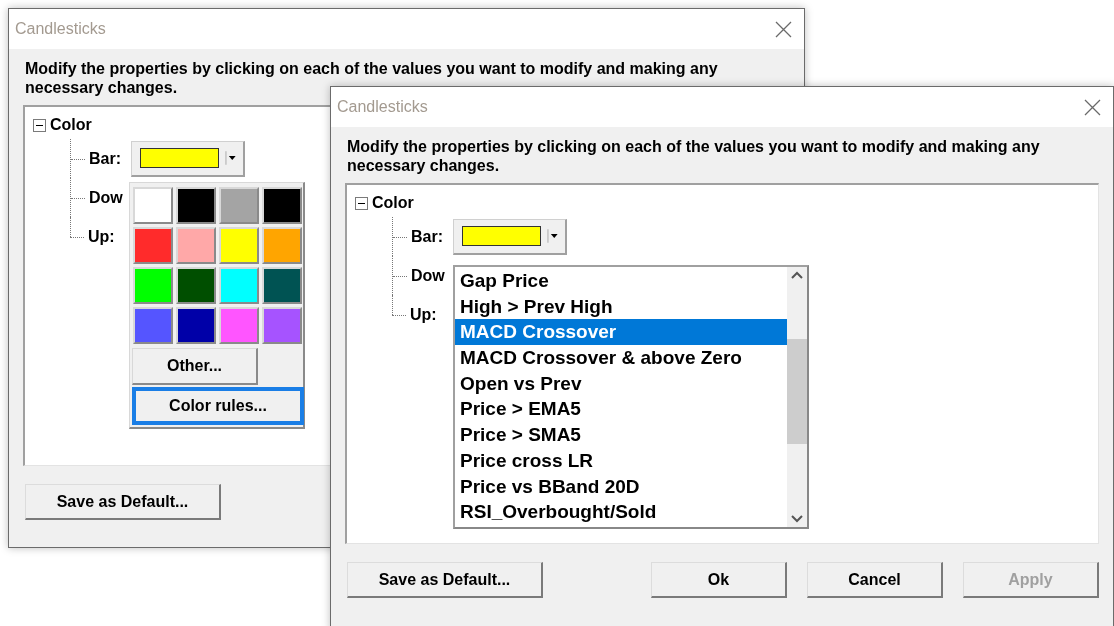 The width and height of the screenshot is (1114, 626). What do you see at coordinates (621, 332) in the screenshot?
I see `list-item: MACD Crossover` at bounding box center [621, 332].